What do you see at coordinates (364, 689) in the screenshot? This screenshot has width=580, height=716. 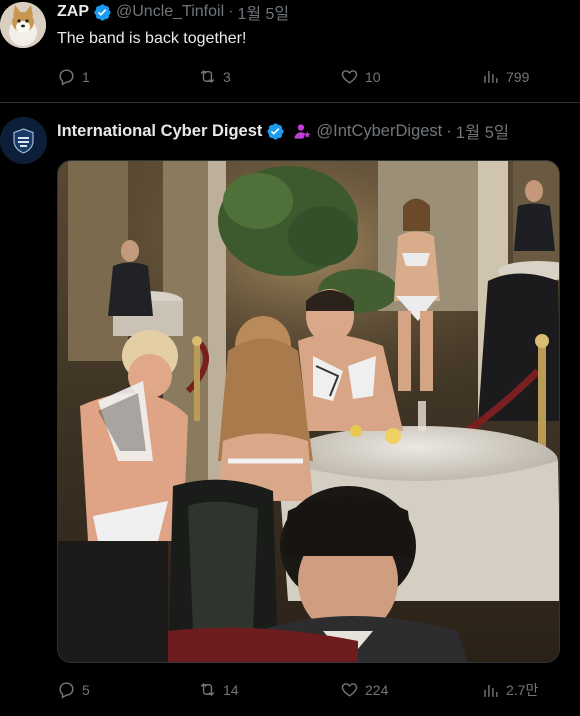 I see `like-button: 224` at bounding box center [364, 689].